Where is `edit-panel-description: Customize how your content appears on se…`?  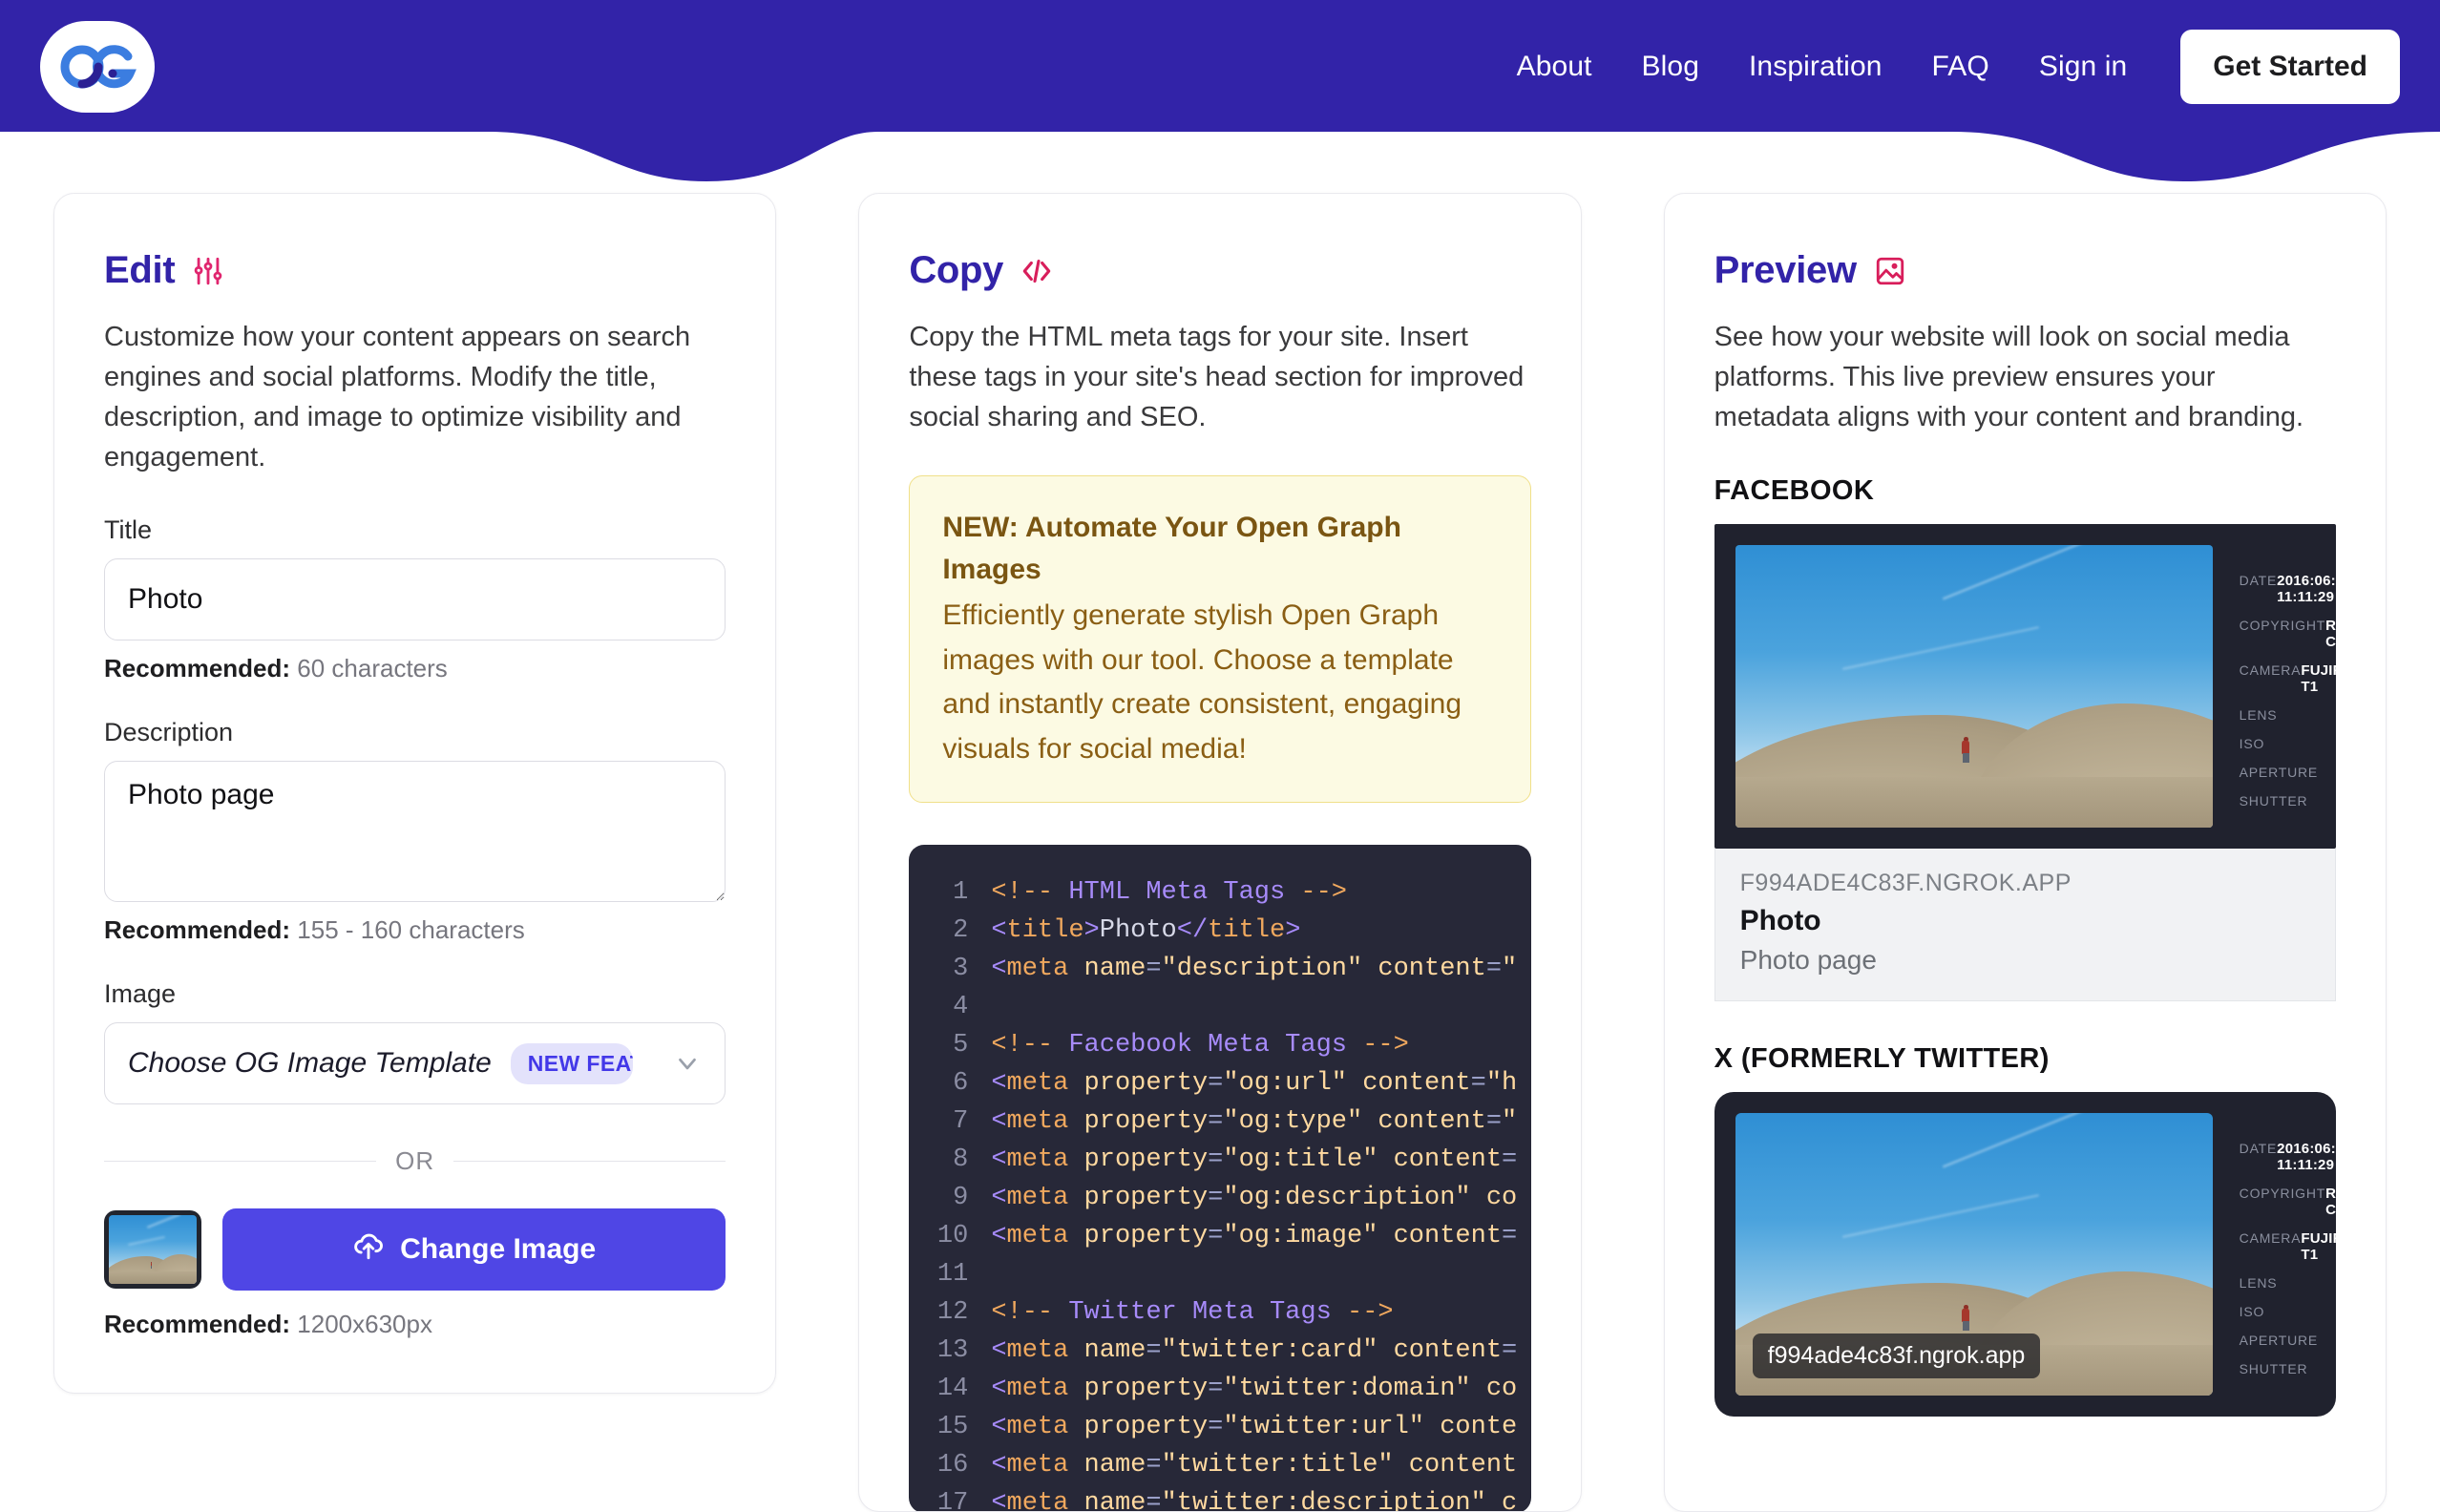 edit-panel-description: Customize how your content appears on se… is located at coordinates (397, 398).